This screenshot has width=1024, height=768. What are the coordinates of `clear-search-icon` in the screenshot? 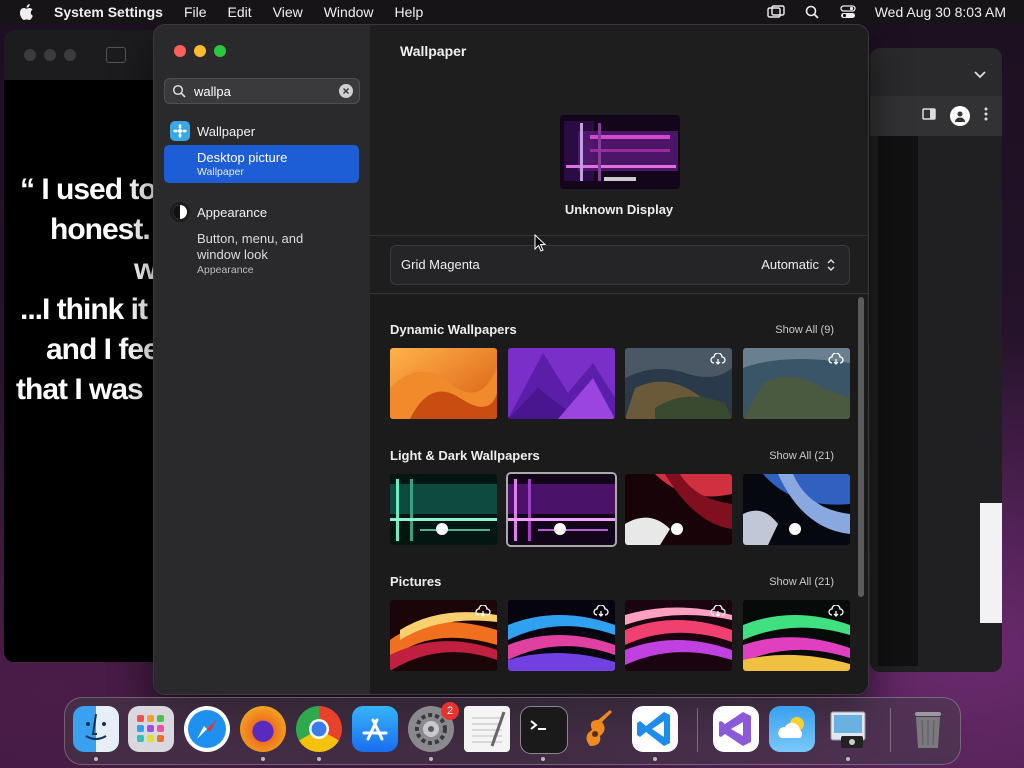 It's located at (346, 91).